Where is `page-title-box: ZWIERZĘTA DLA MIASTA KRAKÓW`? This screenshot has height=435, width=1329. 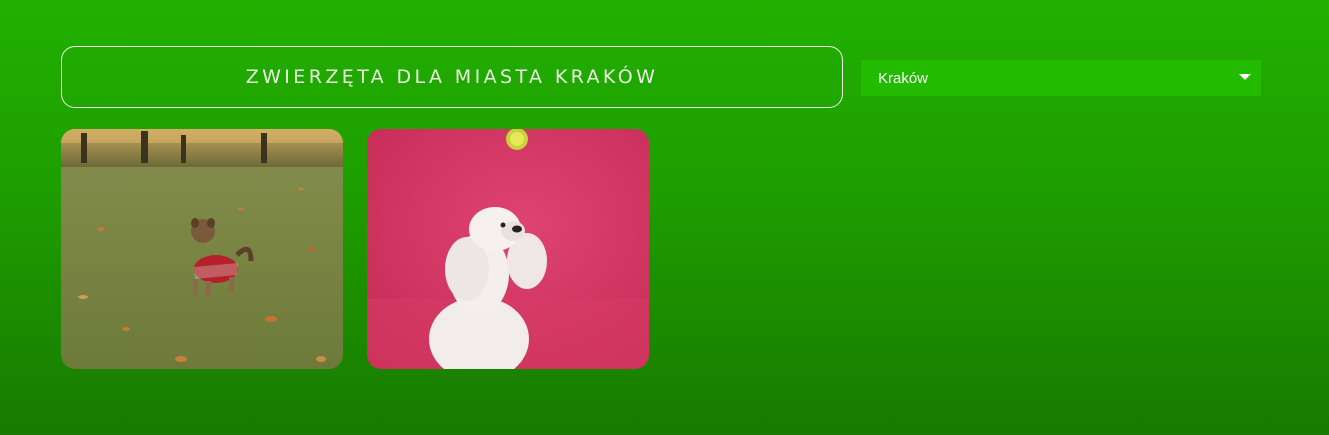 page-title-box: ZWIERZĘTA DLA MIASTA KRAKÓW is located at coordinates (452, 77).